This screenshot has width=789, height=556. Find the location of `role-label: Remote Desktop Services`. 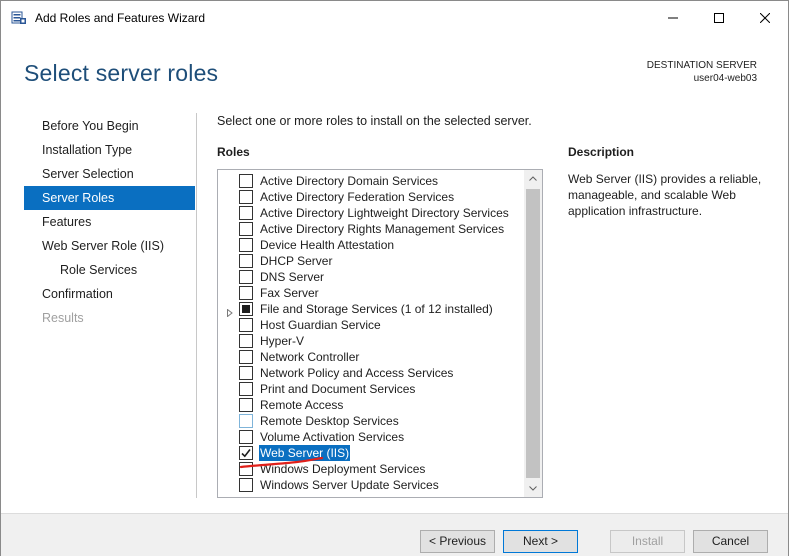

role-label: Remote Desktop Services is located at coordinates (329, 421).